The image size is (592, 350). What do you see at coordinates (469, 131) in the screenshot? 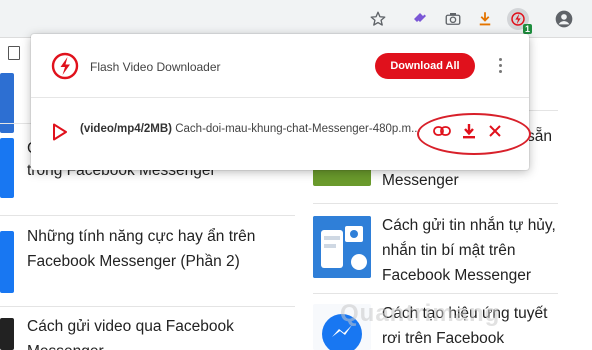
I see `download-icon` at bounding box center [469, 131].